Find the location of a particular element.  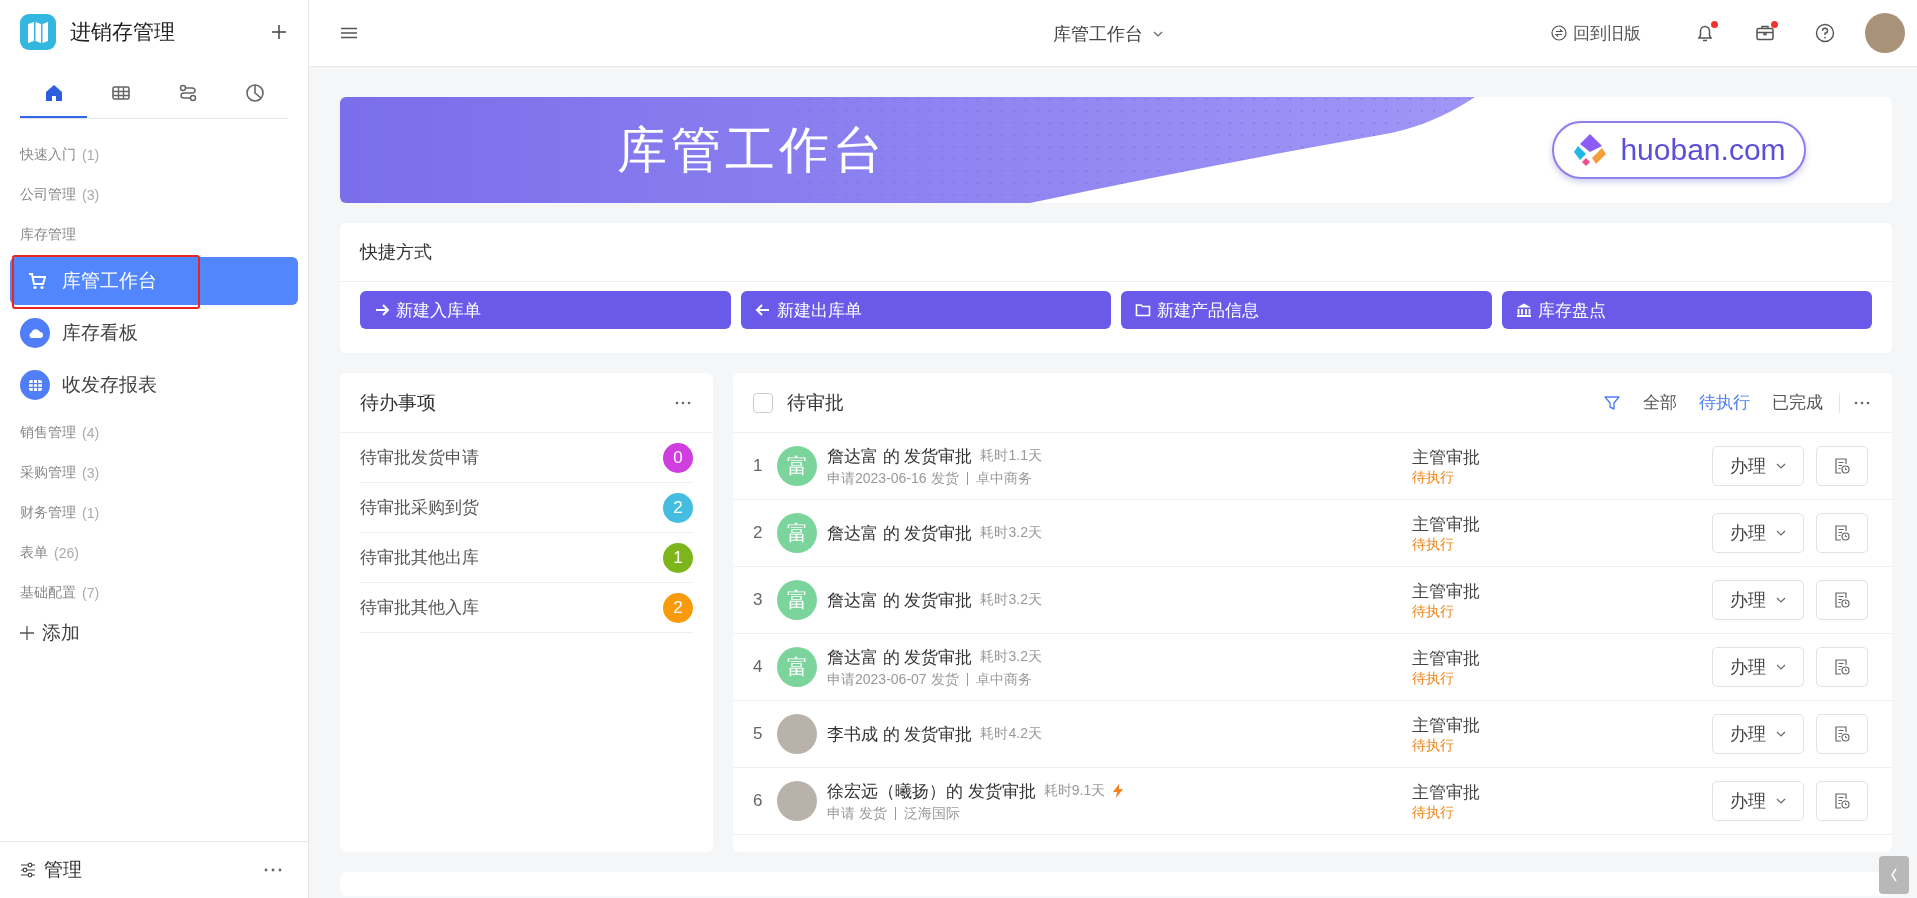

approval-title: 李书成 的 发货审批 is located at coordinates (900, 734).